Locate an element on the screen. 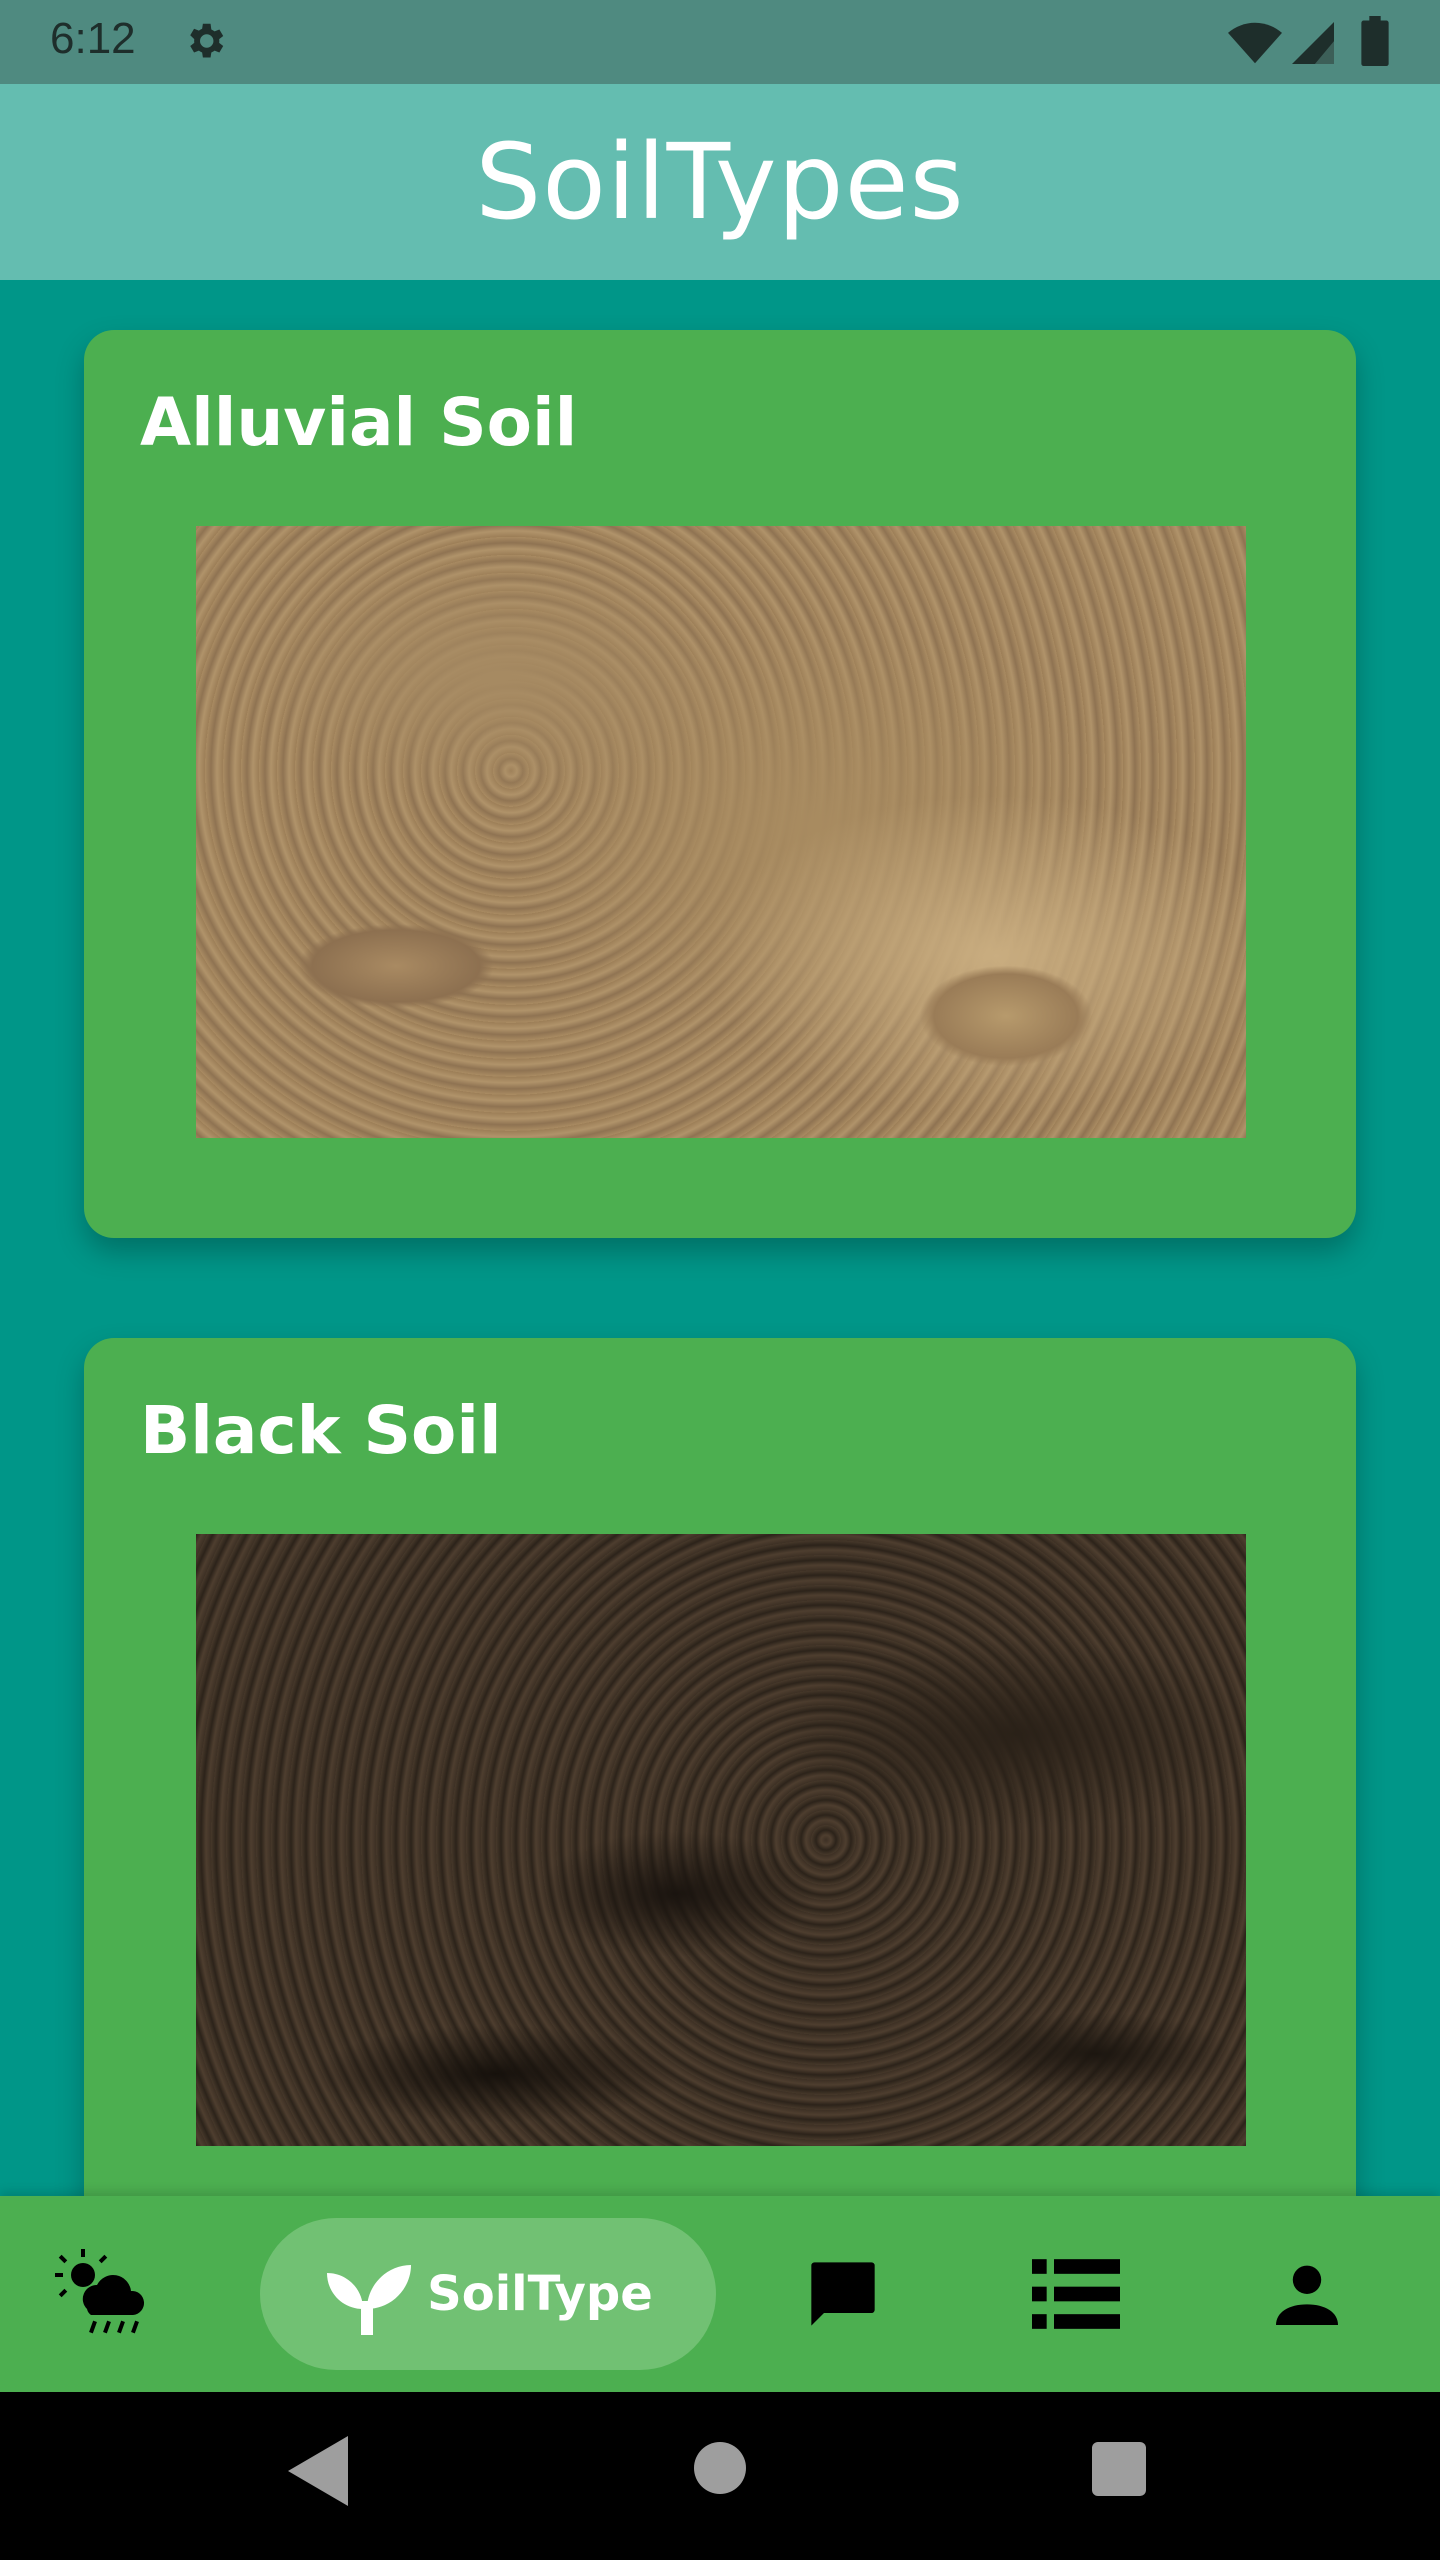 Image resolution: width=1440 pixels, height=2560 pixels. nav-item-soiltype: SoilType is located at coordinates (488, 2294).